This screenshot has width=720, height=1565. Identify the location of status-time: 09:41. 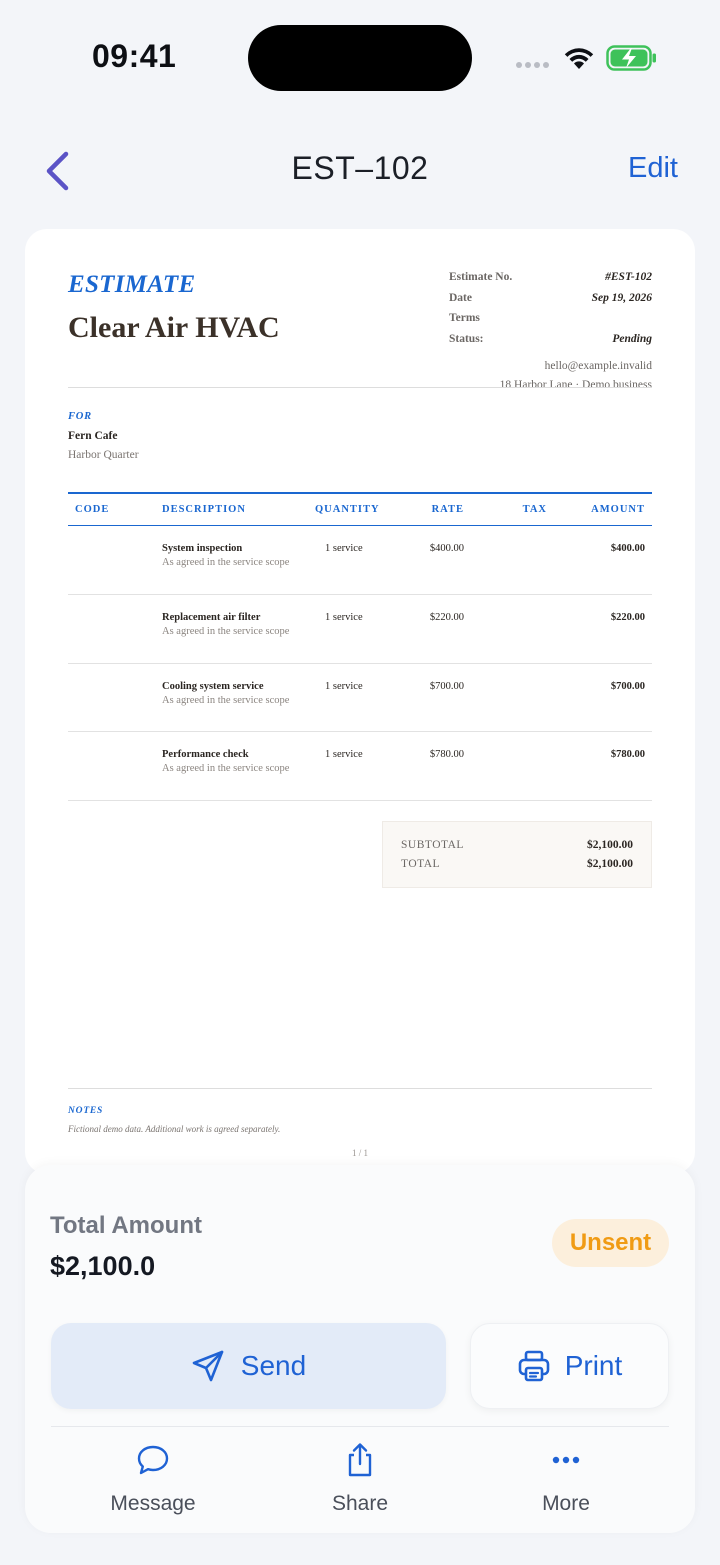
(134, 56).